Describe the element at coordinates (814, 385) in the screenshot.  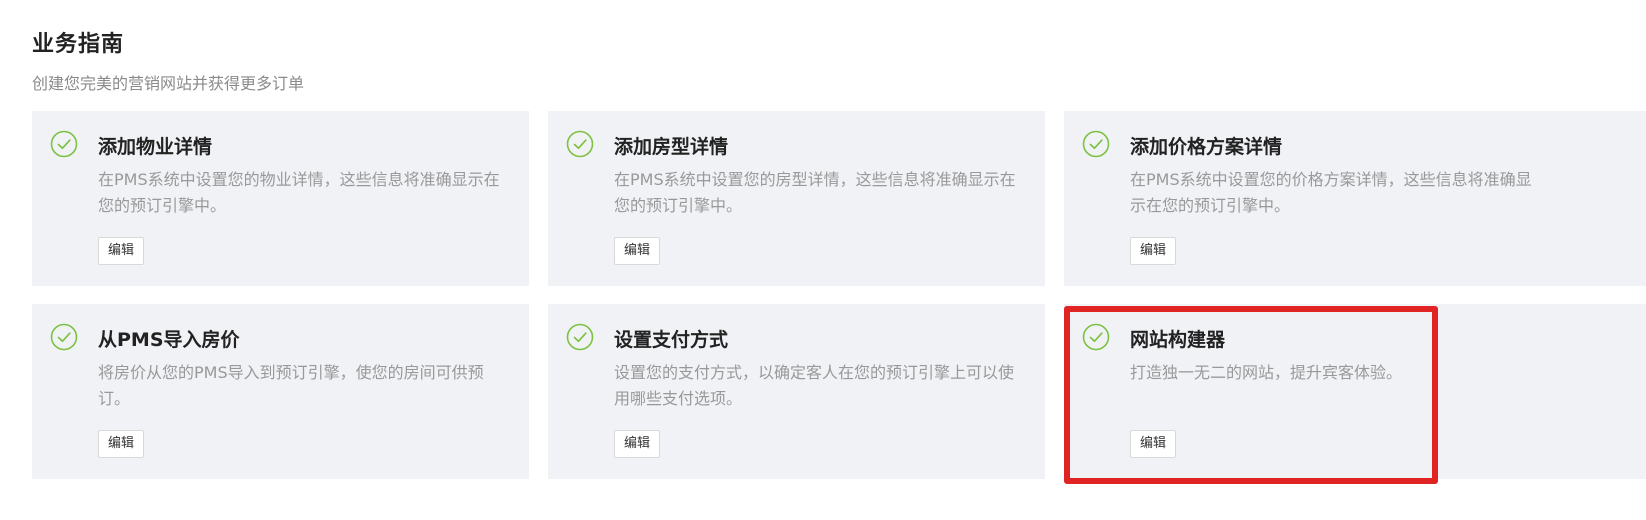
I see `card-description: 设置您的支付方式，以确定客人在您的预订引擎上可以使用哪些支付选项。` at that location.